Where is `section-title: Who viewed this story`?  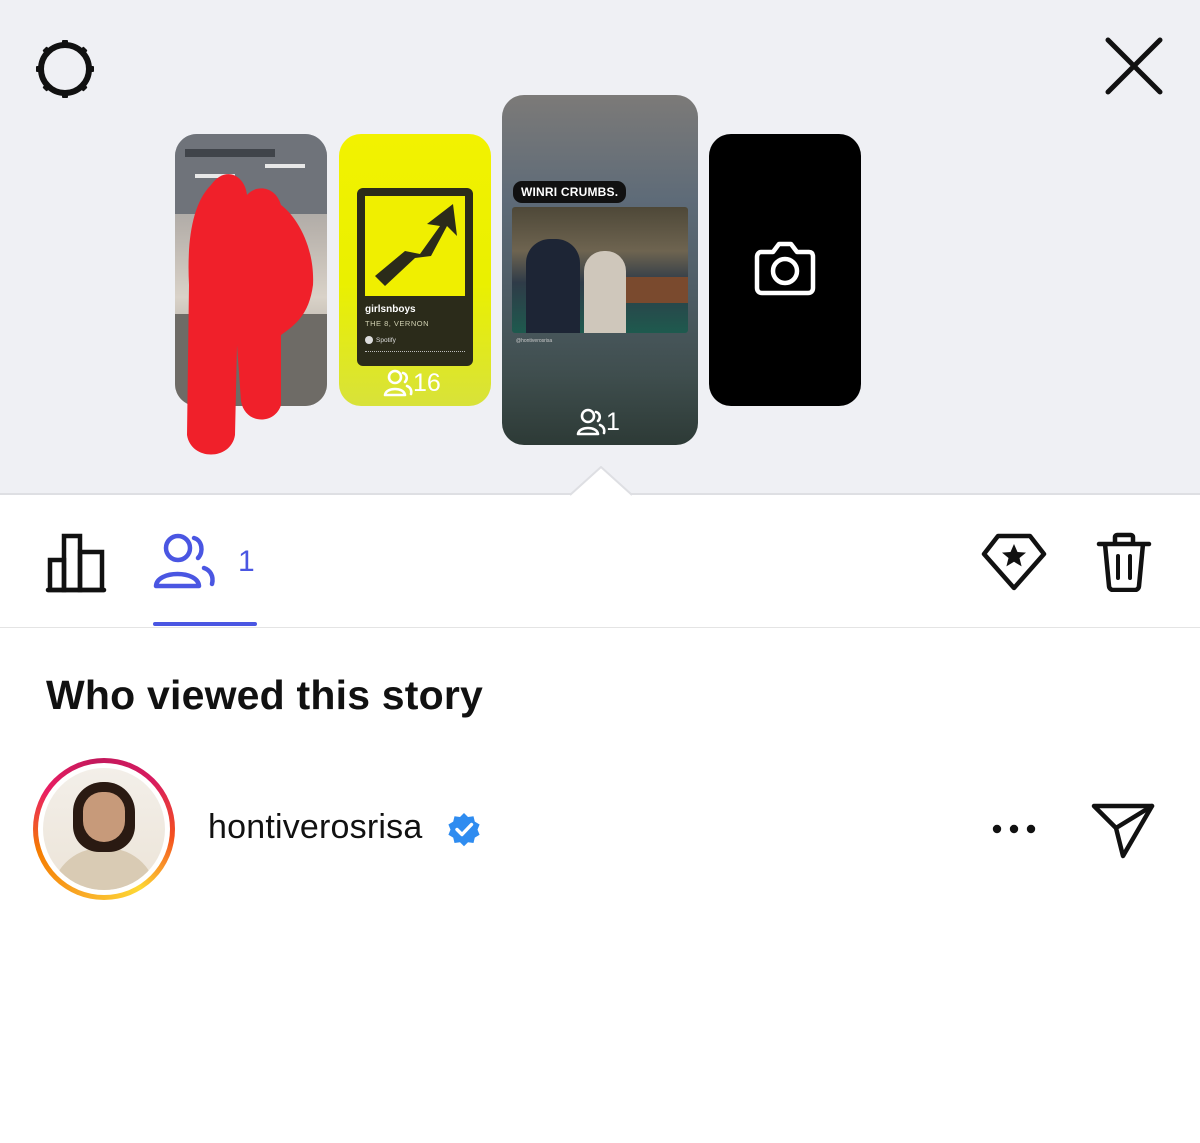 section-title: Who viewed this story is located at coordinates (265, 695).